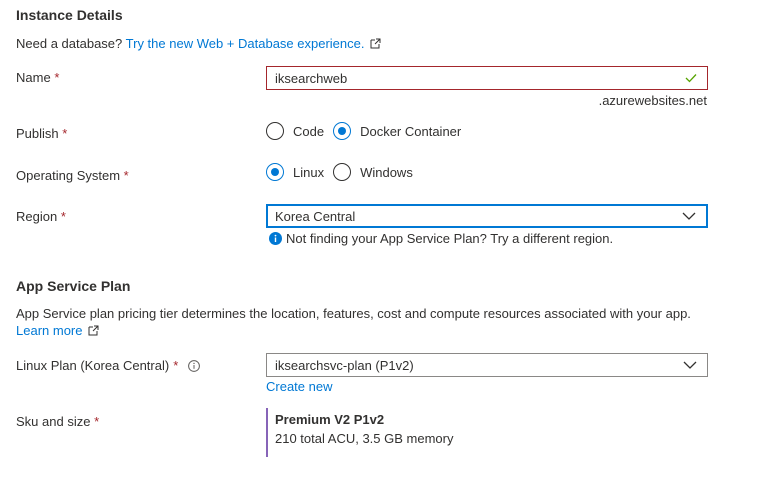  I want to click on publish-label: Publish *, so click(41, 133).